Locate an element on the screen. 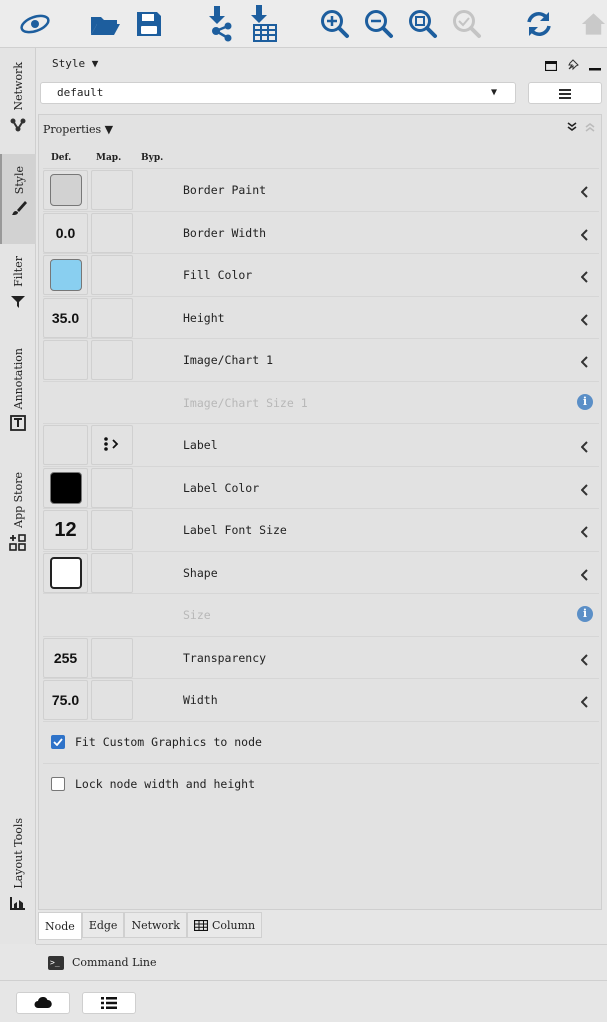  color-swatch is located at coordinates (65, 190).